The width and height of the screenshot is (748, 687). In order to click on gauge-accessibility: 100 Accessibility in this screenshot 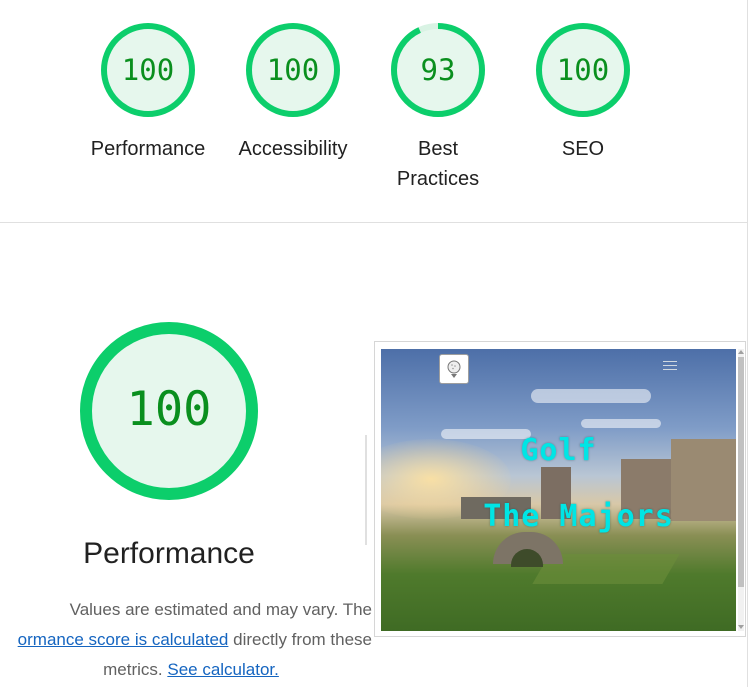, I will do `click(293, 92)`.